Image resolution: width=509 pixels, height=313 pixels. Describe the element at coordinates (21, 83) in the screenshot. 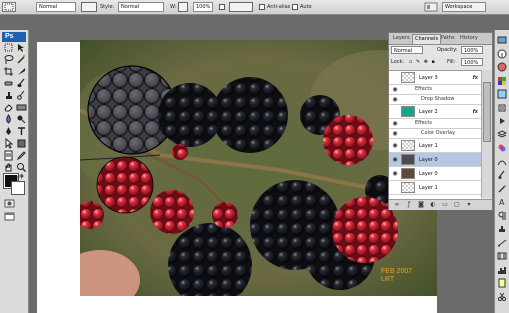

I see `brush-icon` at that location.